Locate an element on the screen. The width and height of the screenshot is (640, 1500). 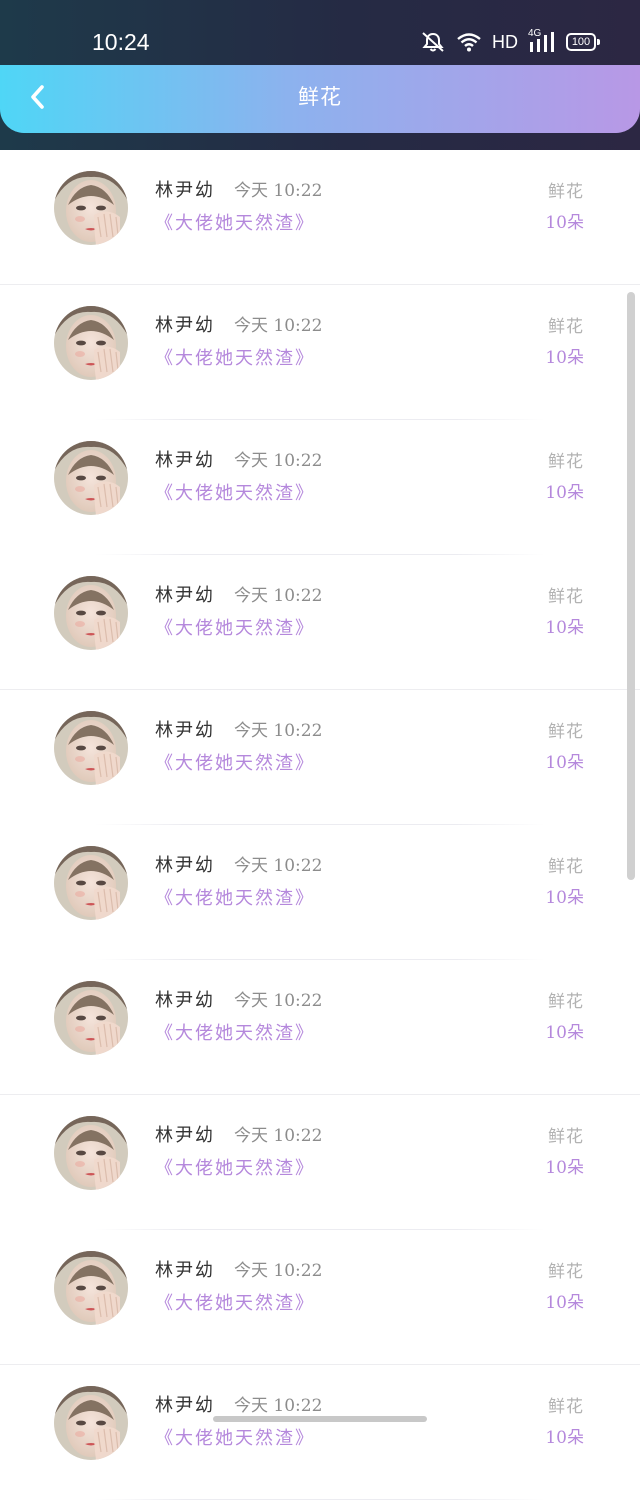
wifi-icon is located at coordinates (469, 42).